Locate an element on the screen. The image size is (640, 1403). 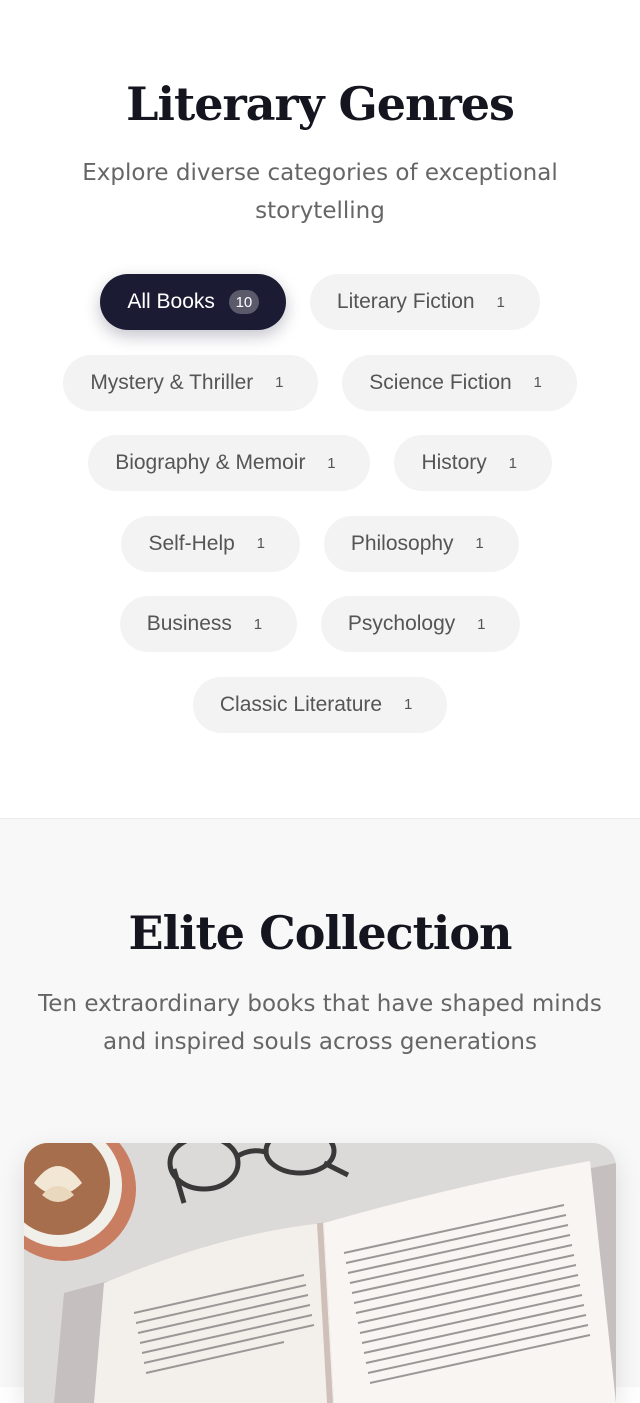
chip-biography-memoir: Biography & Memoir 1 is located at coordinates (229, 463).